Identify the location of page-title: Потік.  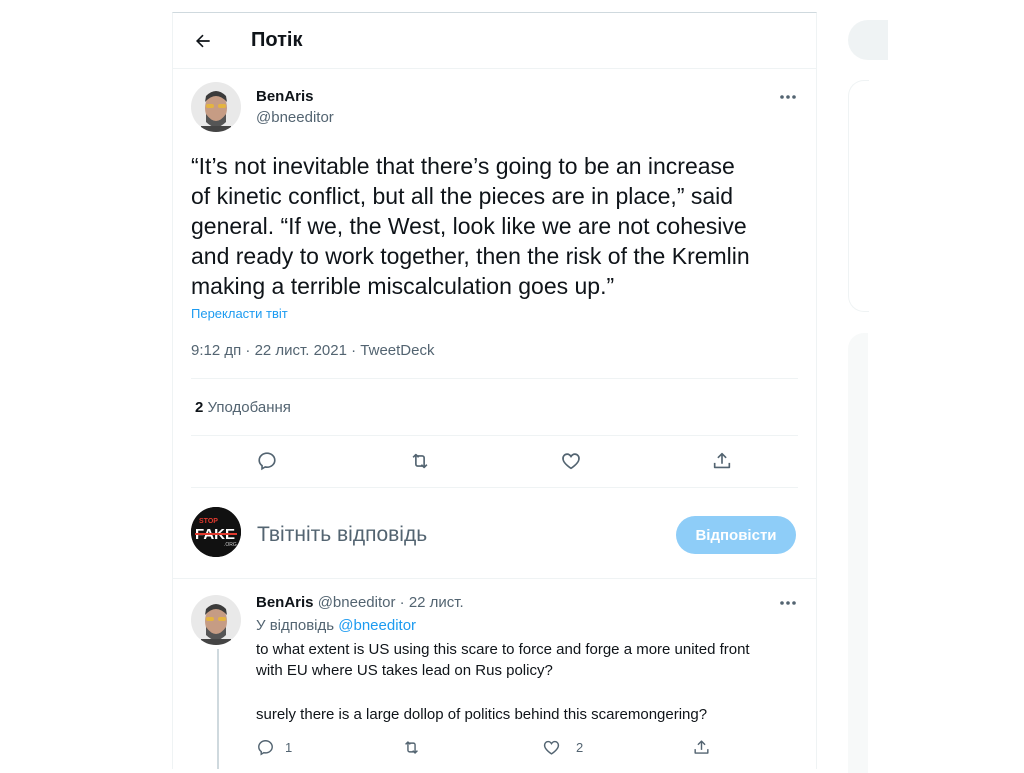
(277, 40).